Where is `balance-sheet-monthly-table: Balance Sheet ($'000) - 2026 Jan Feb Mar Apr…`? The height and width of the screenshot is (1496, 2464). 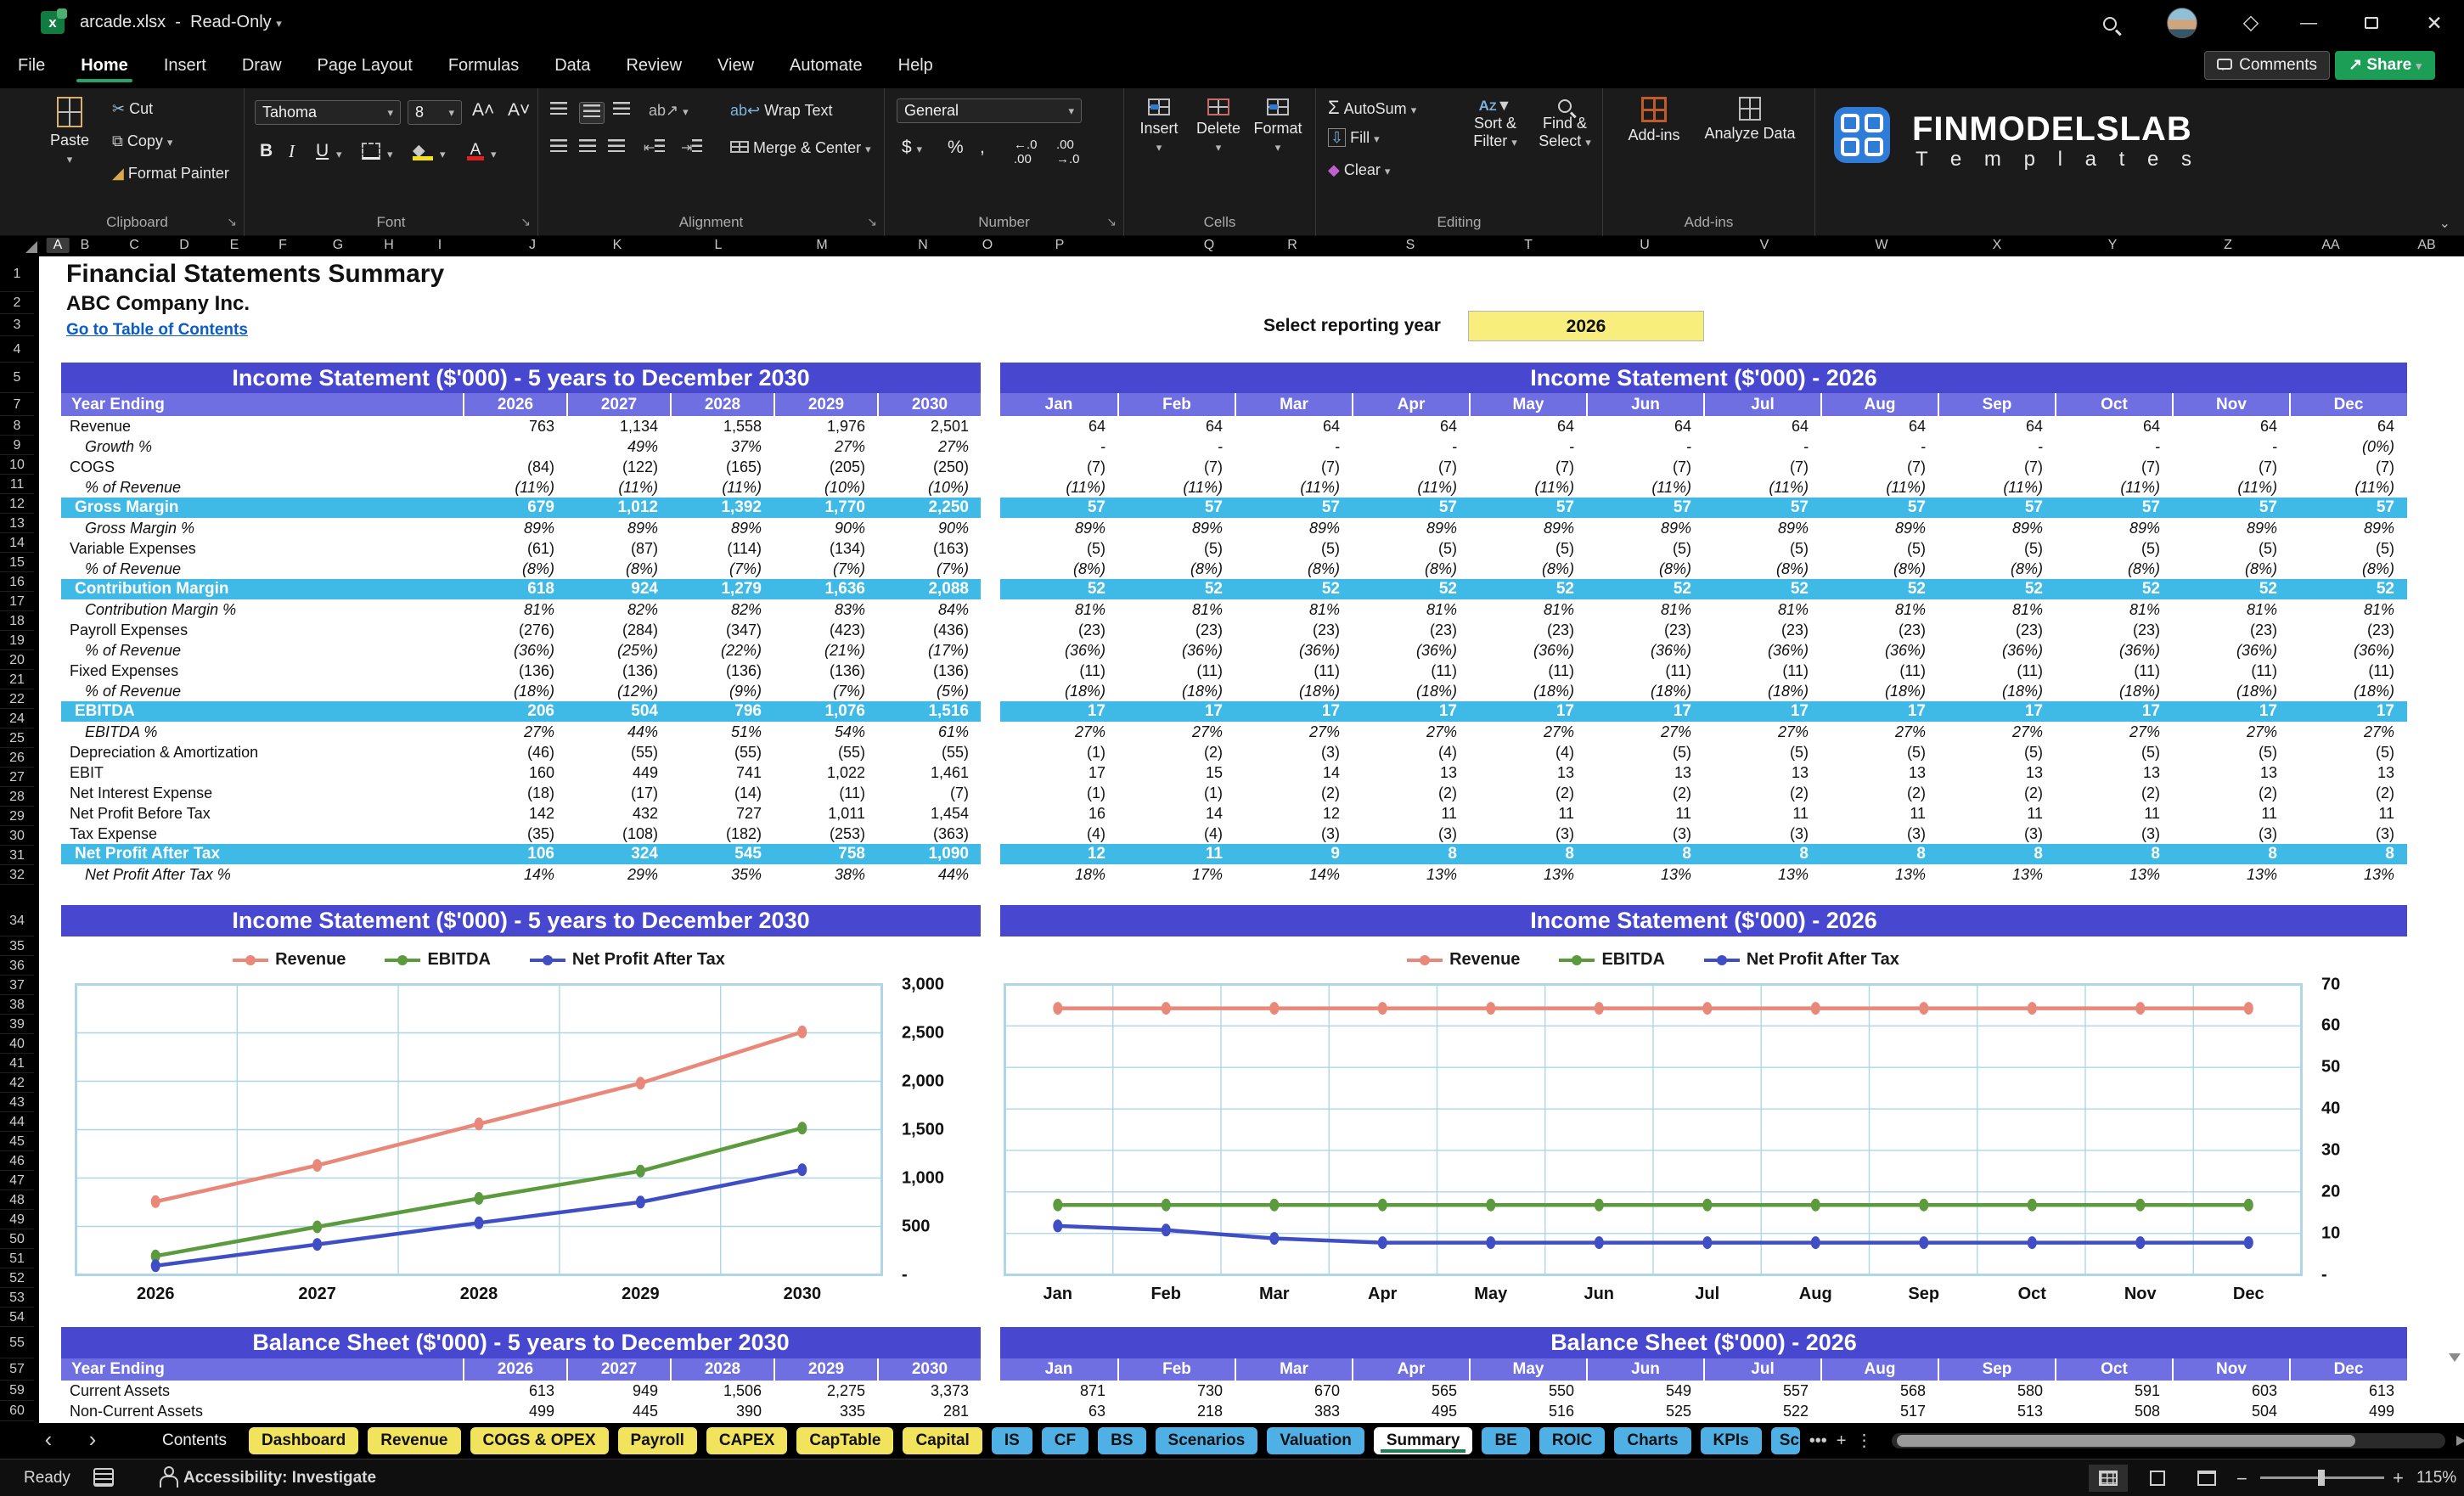
balance-sheet-monthly-table: Balance Sheet ($'000) - 2026 Jan Feb Mar Apr… is located at coordinates (1703, 1374).